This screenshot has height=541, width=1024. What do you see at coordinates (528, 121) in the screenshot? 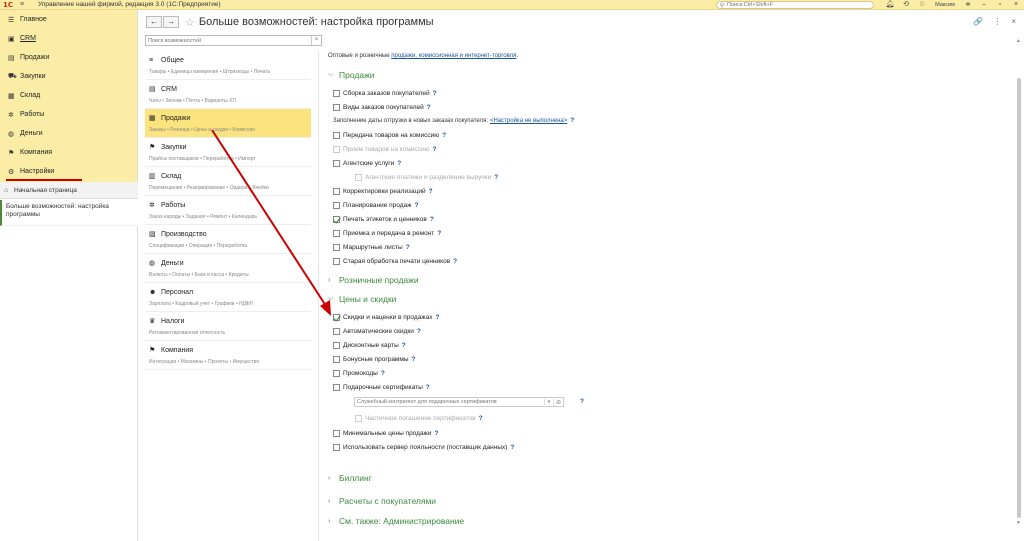
I see `shipment-setting-link: <Настройка не выполнена>` at bounding box center [528, 121].